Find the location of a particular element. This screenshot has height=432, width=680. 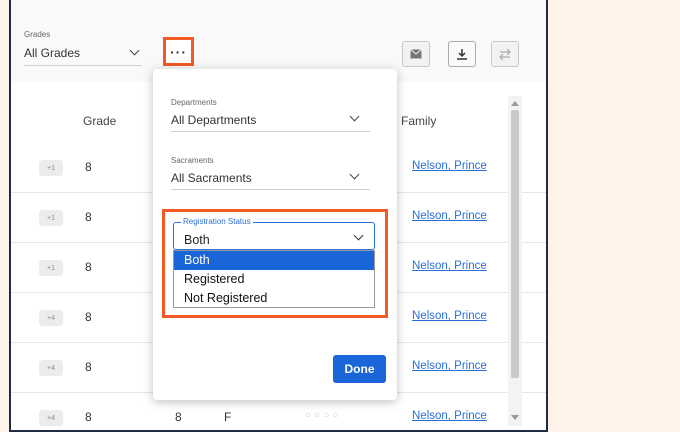

table-scrollbar is located at coordinates (515, 261).